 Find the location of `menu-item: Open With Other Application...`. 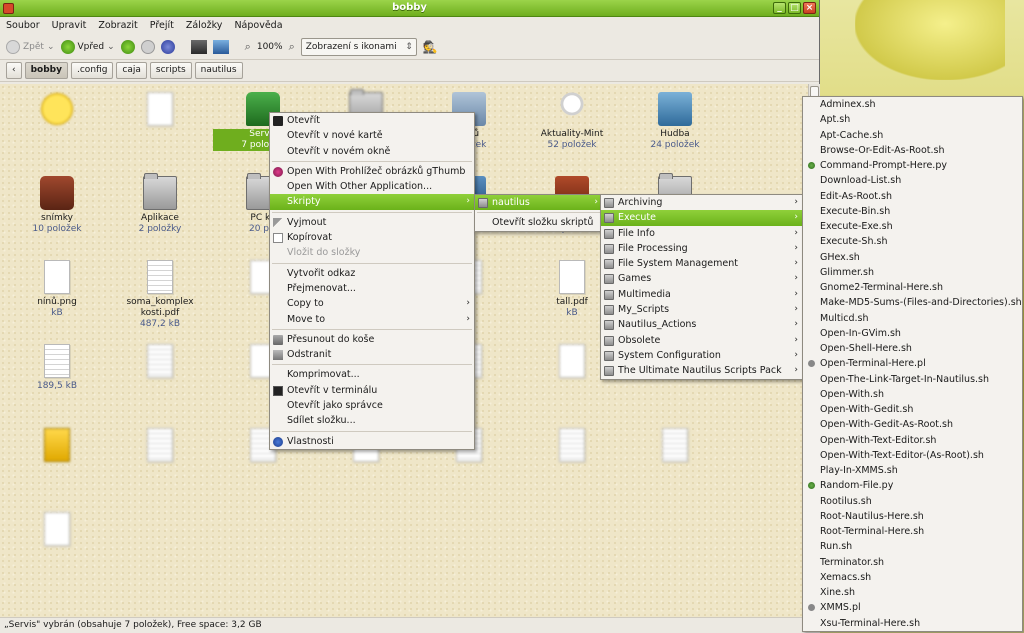

menu-item: Open With Other Application... is located at coordinates (372, 186).